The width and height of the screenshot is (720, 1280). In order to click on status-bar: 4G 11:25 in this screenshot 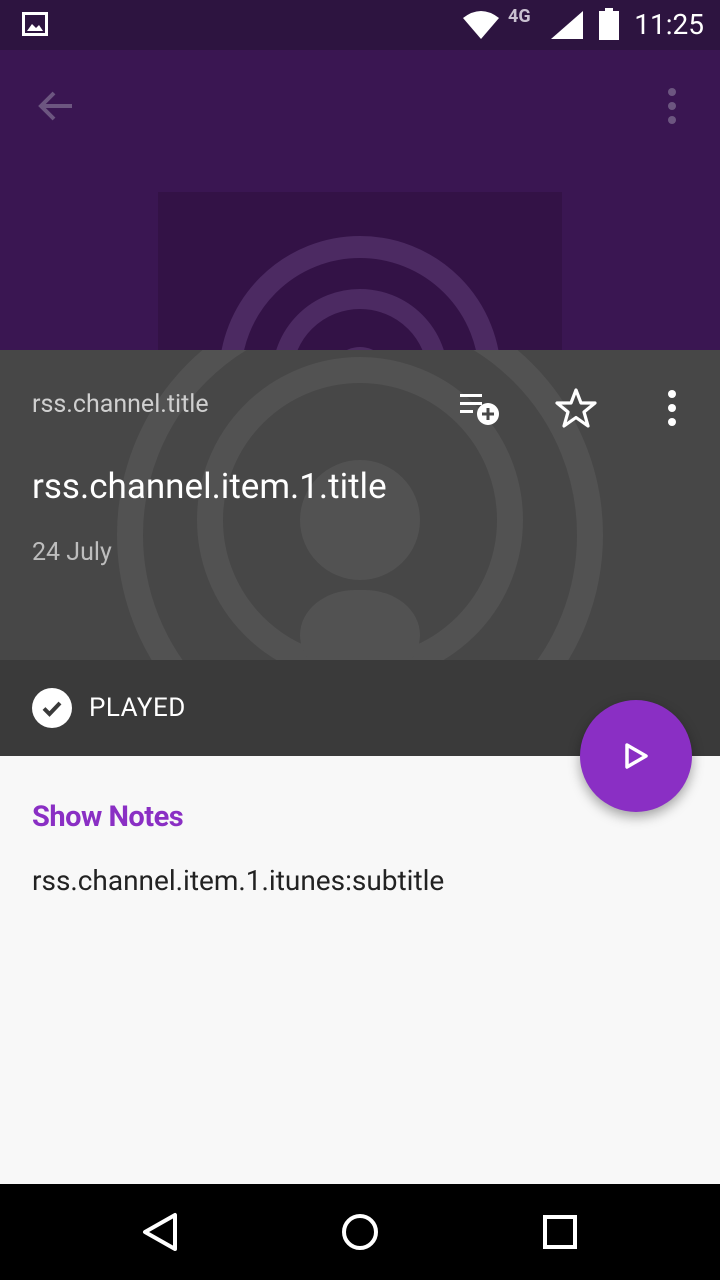, I will do `click(360, 25)`.